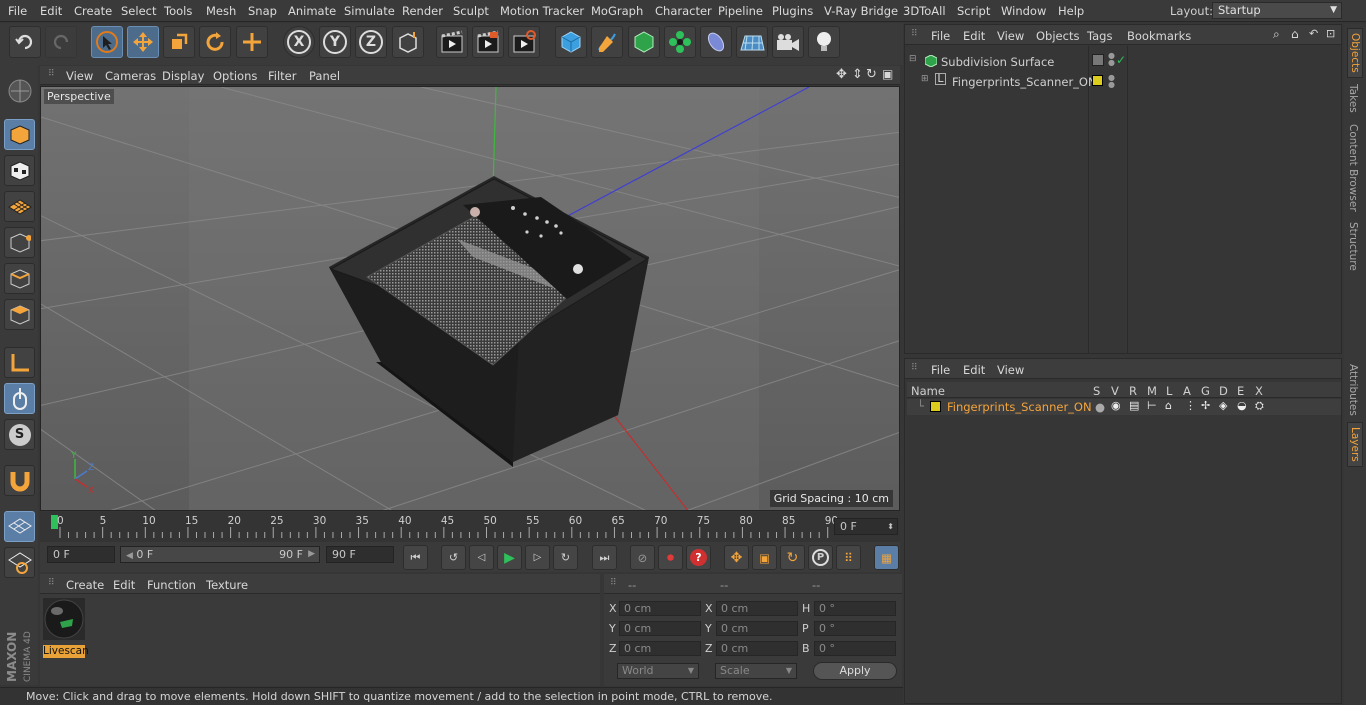 The image size is (1366, 705). I want to click on camera-button, so click(788, 42).